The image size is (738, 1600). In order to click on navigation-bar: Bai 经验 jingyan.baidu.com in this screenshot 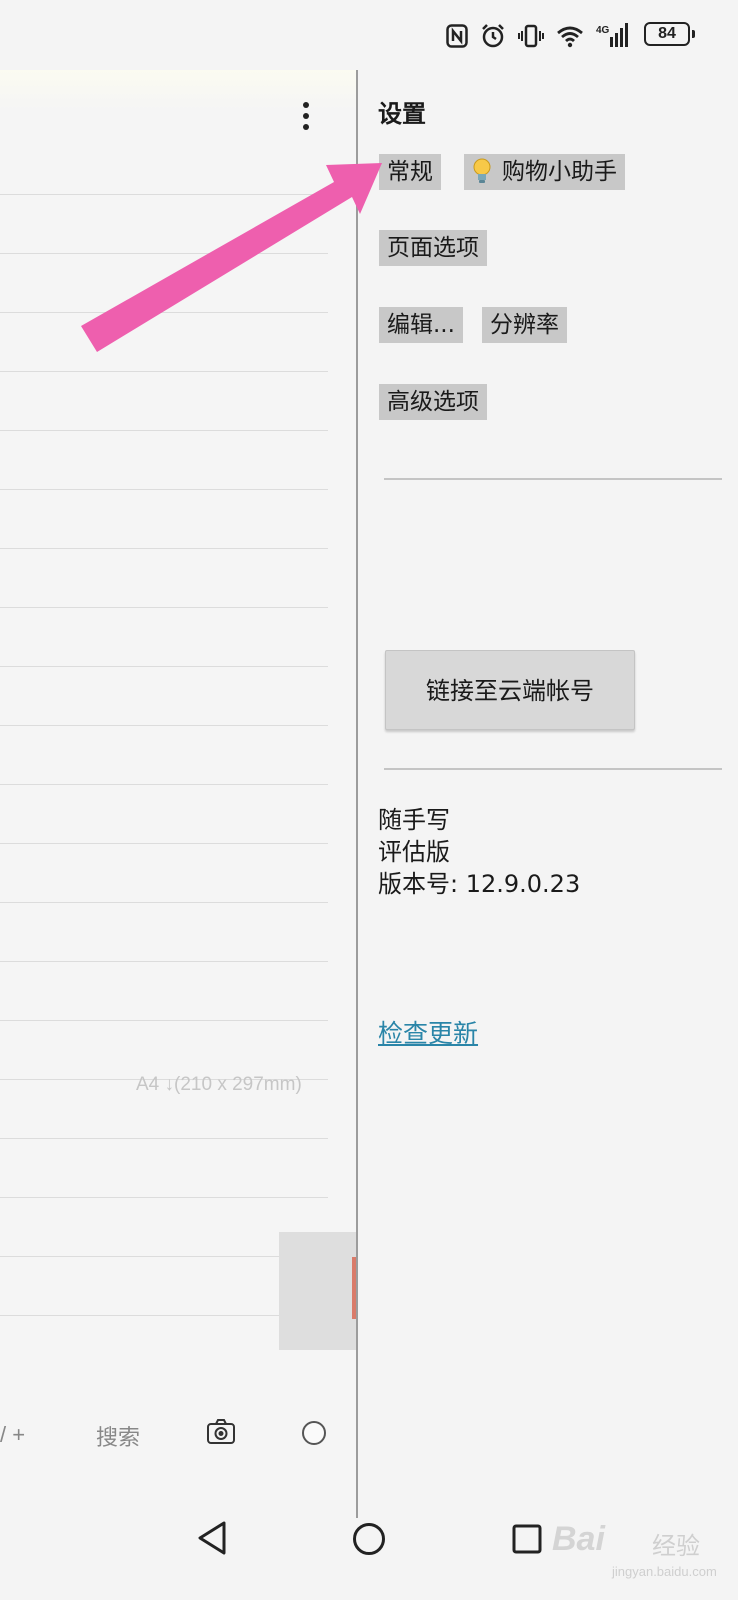, I will do `click(369, 1550)`.